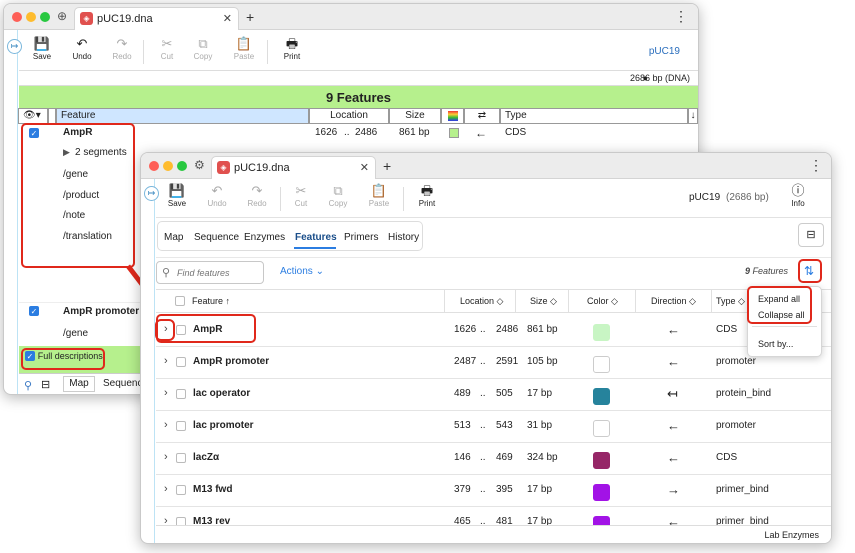 The width and height of the screenshot is (855, 553). Describe the element at coordinates (264, 237) in the screenshot. I see `tab-enzymes: Enzymes` at that location.